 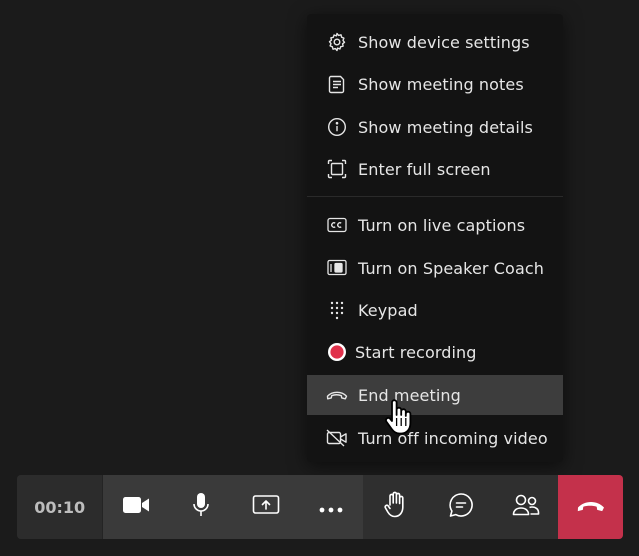 What do you see at coordinates (435, 196) in the screenshot?
I see `menu-divider` at bounding box center [435, 196].